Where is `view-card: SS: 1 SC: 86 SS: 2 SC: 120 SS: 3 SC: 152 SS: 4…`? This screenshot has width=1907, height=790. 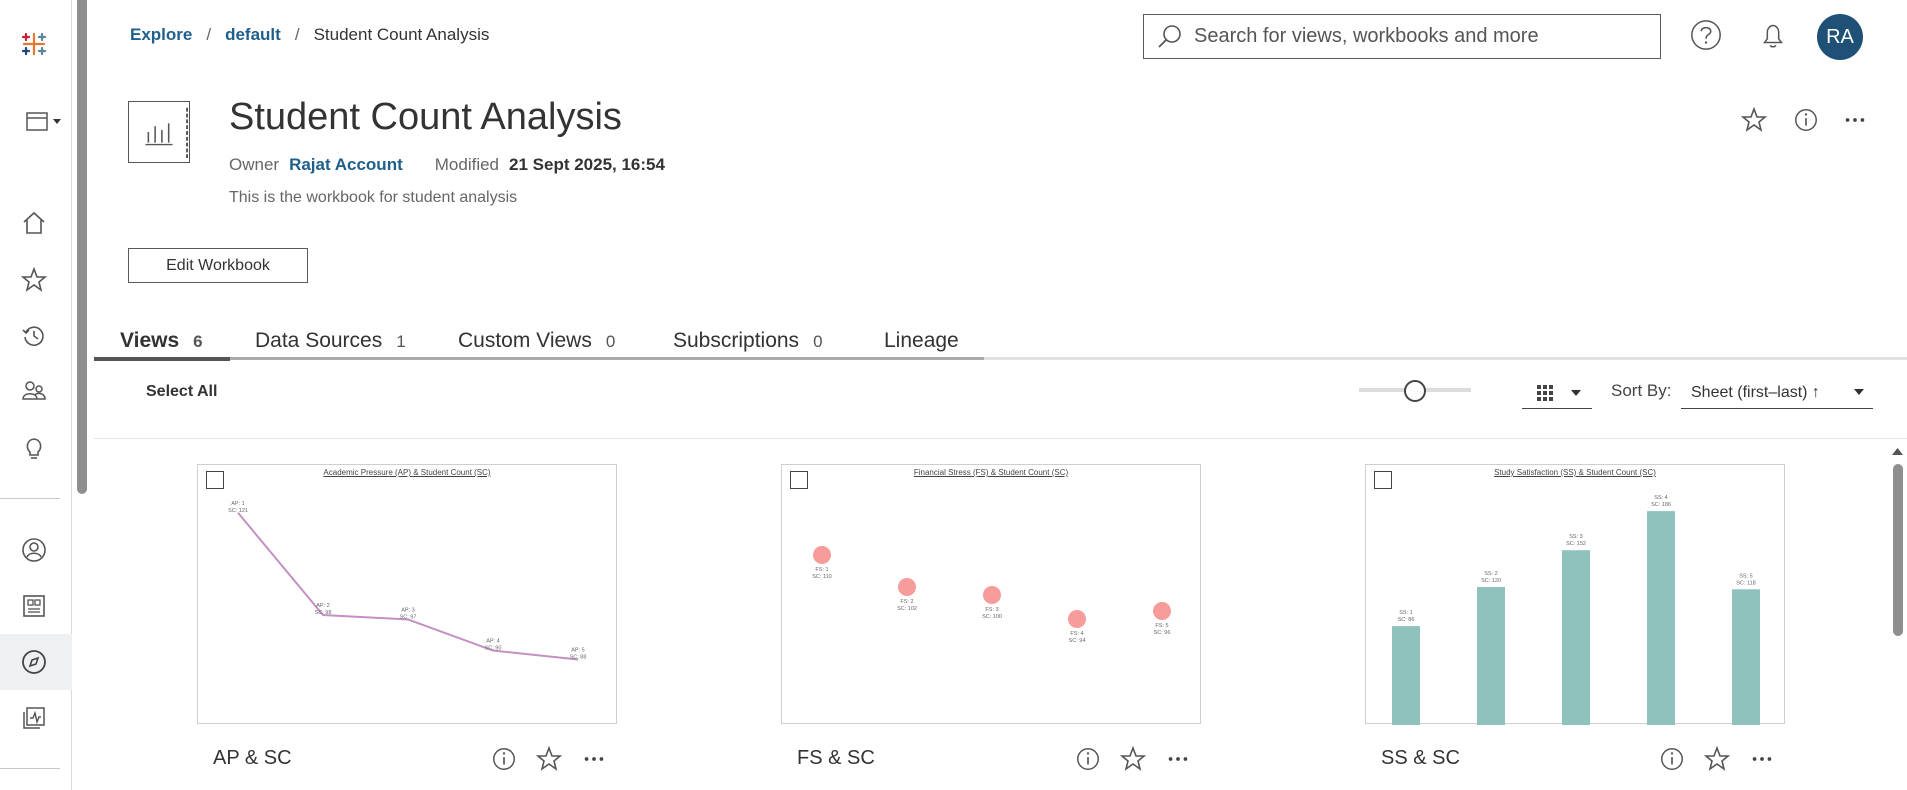 view-card: SS: 1 SC: 86 SS: 2 SC: 120 SS: 3 SC: 152 SS: 4… is located at coordinates (1575, 617).